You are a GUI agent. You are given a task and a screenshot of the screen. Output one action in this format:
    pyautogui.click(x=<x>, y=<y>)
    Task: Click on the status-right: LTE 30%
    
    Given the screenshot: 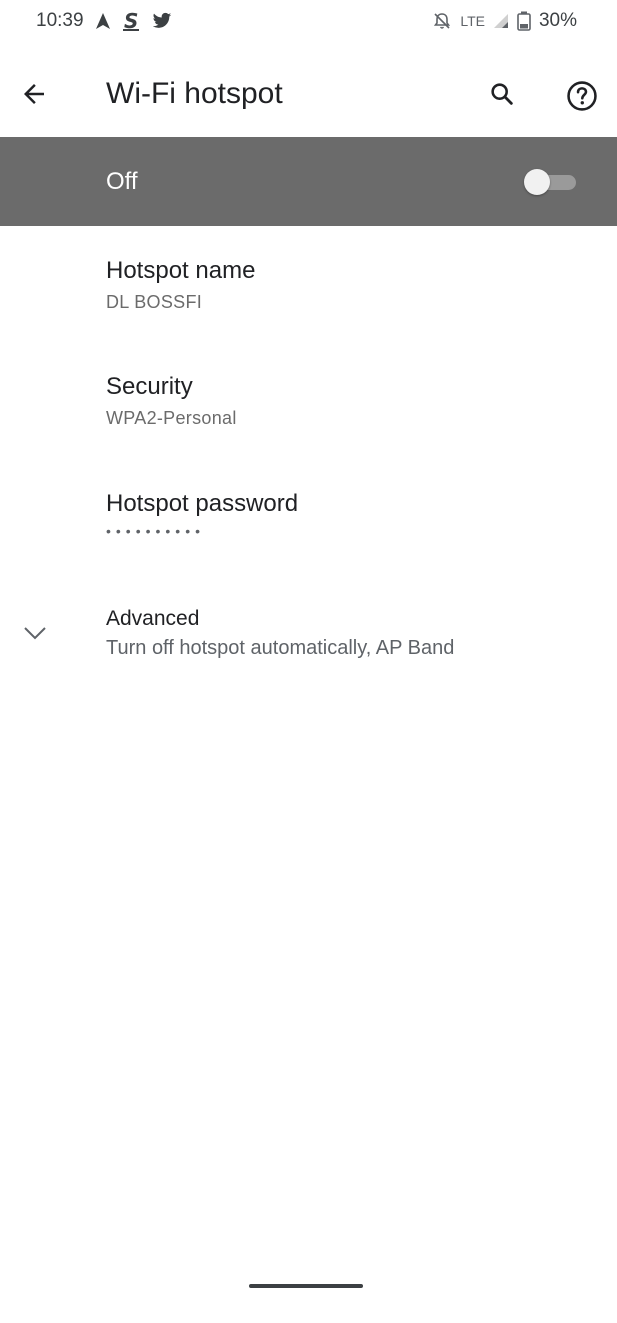 What is the action you would take?
    pyautogui.click(x=504, y=21)
    